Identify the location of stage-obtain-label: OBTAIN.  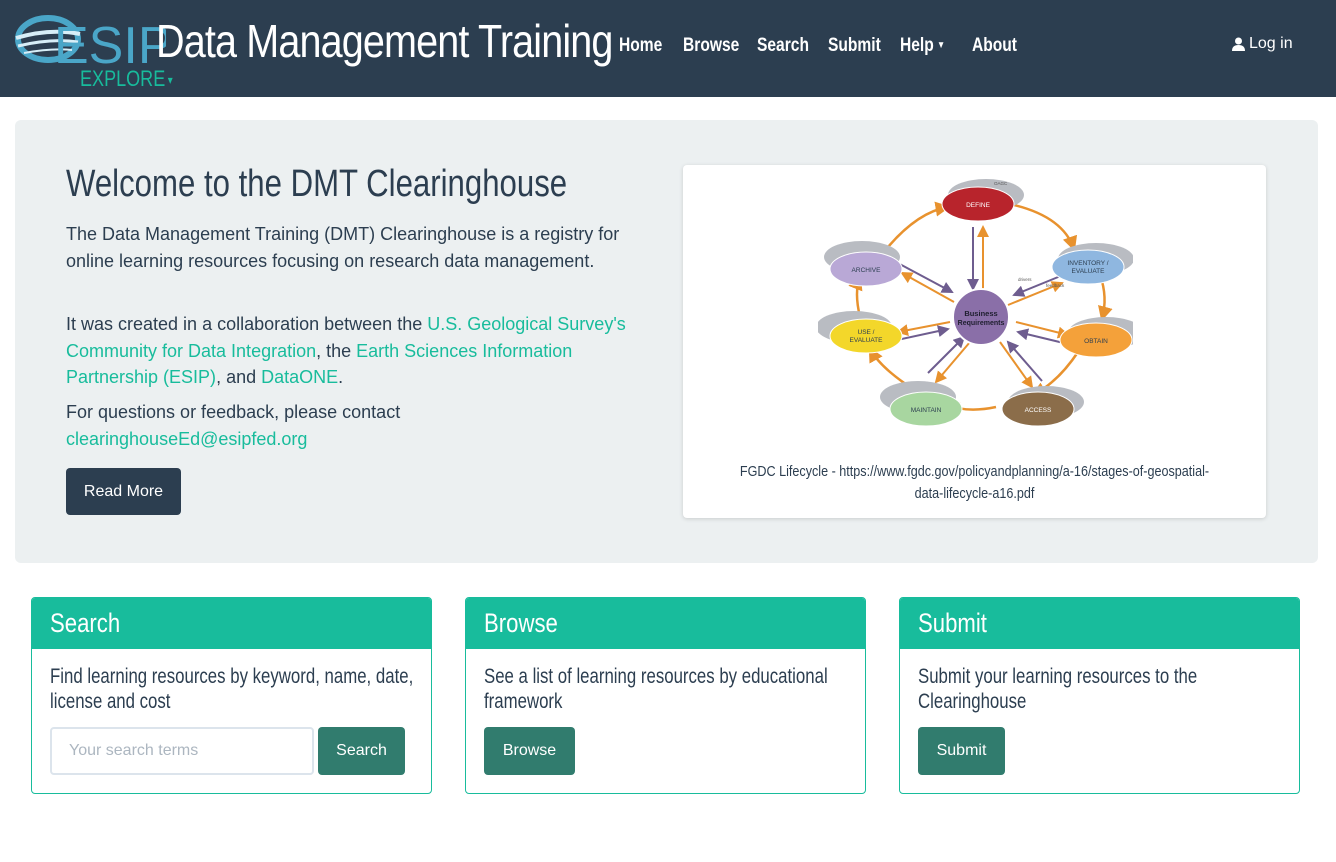
(1096, 341).